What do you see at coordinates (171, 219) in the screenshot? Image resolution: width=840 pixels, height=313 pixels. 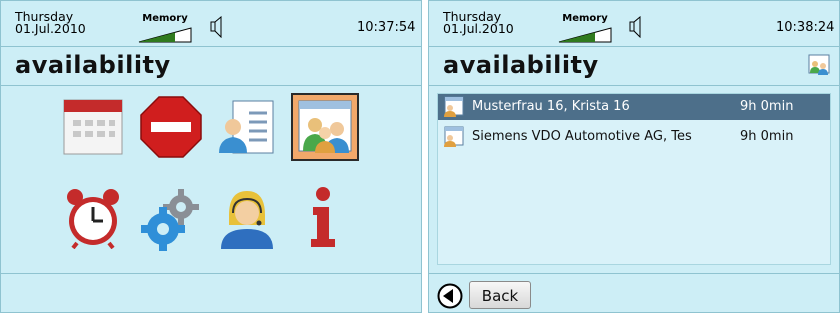 I see `settings-gears-icon` at bounding box center [171, 219].